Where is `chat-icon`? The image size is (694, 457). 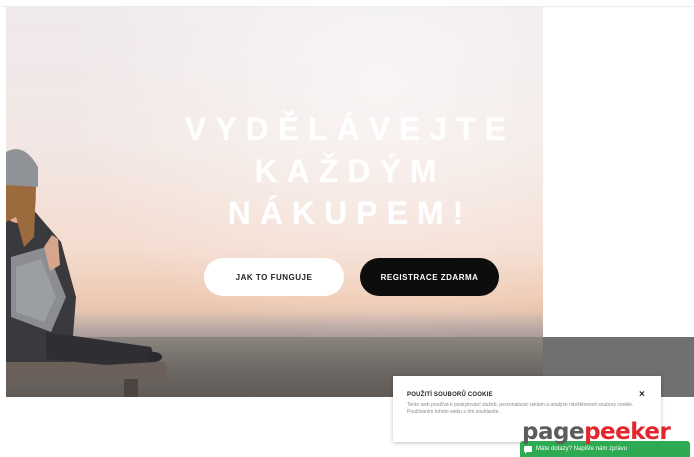 chat-icon is located at coordinates (528, 450).